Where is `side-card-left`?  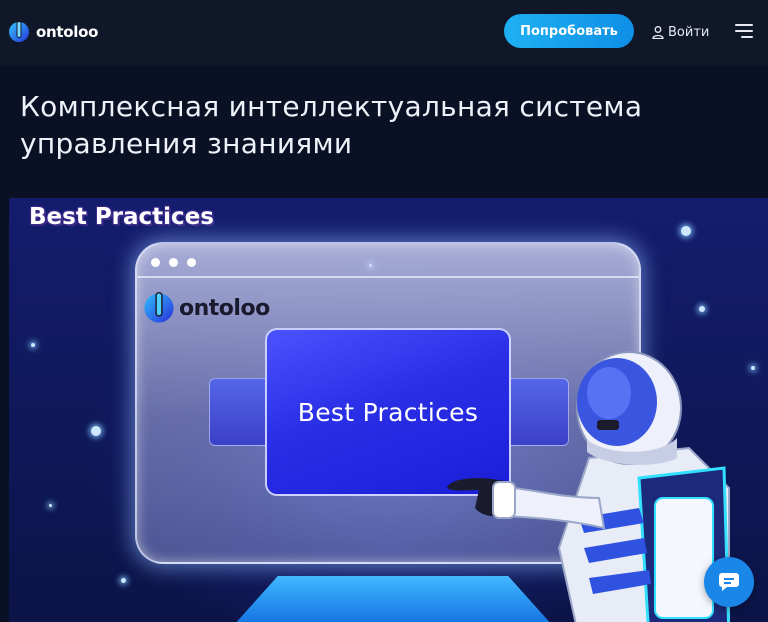 side-card-left is located at coordinates (241, 412).